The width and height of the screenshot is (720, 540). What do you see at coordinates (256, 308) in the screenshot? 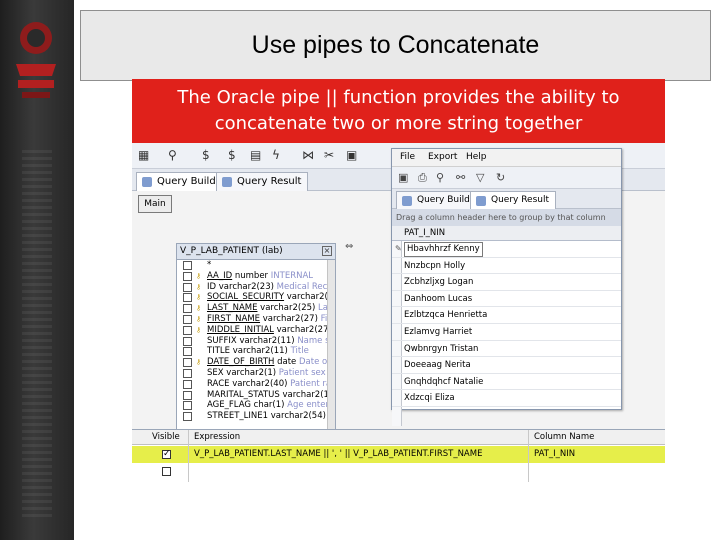
I see `entity-field-row: ⚷ LAST_NAME varchar2(25) La` at bounding box center [256, 308].